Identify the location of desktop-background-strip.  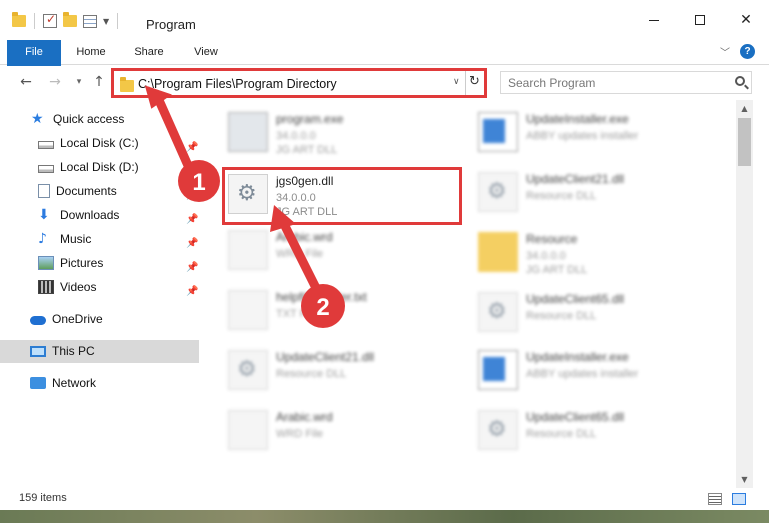
(384, 516).